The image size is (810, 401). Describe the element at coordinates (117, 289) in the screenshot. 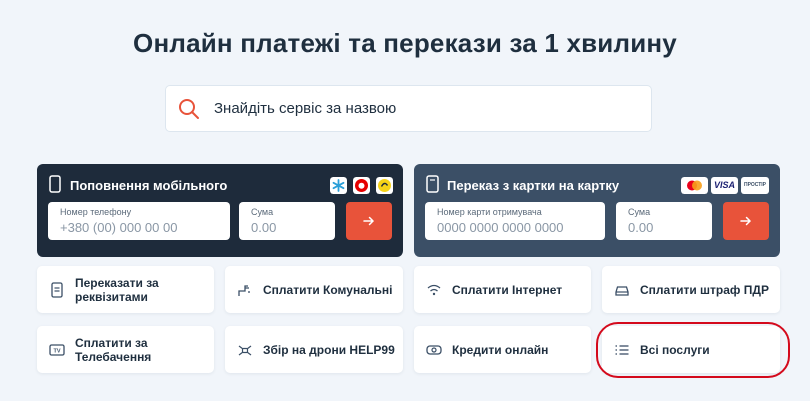

I see `service-label: Переказати за реквізитами` at that location.